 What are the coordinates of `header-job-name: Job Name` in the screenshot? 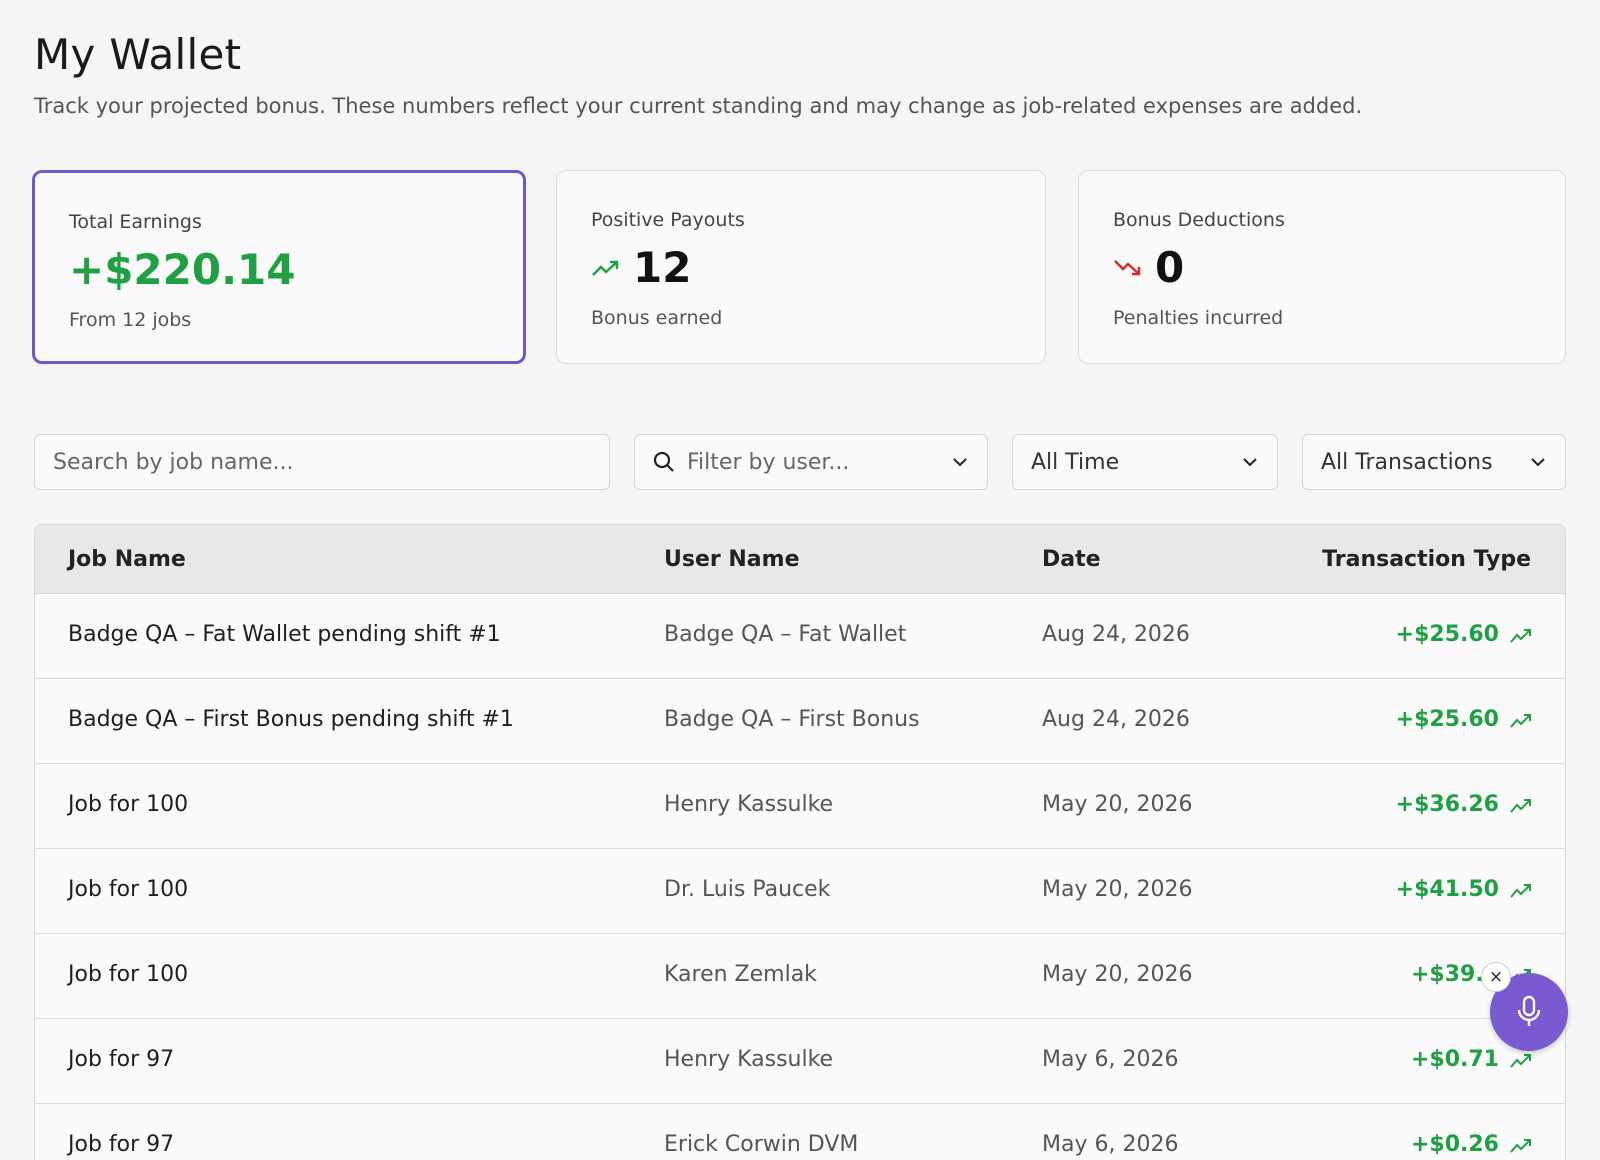 It's located at (127, 559).